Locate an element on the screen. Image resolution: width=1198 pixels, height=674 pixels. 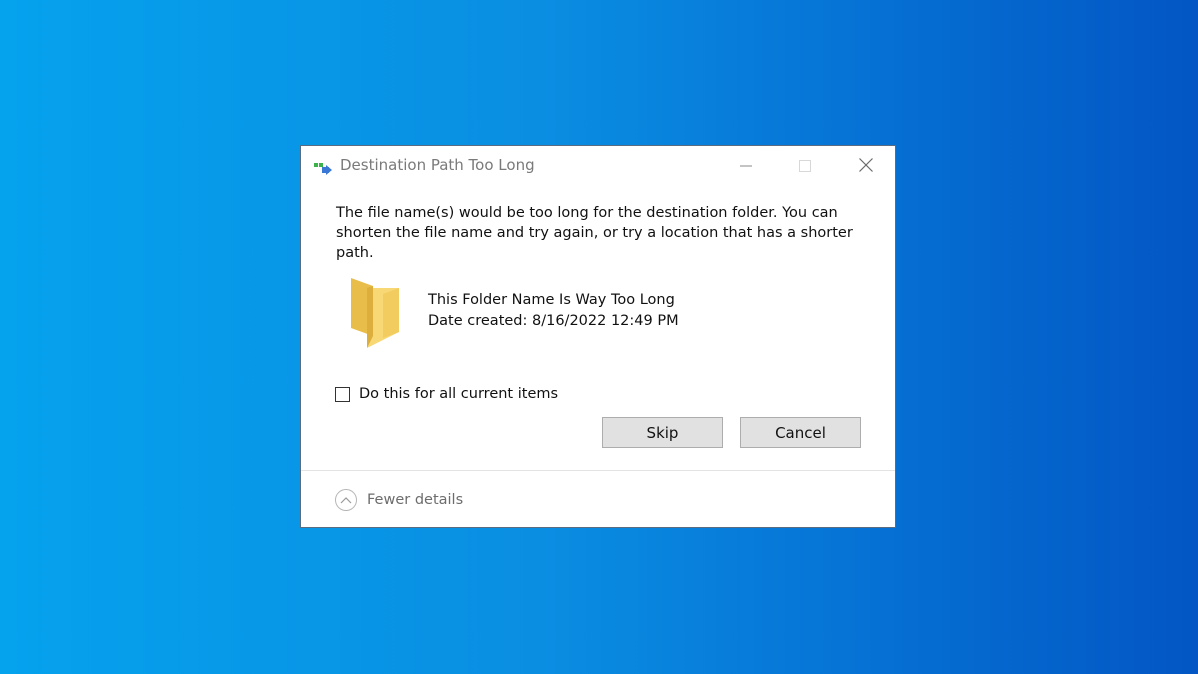
file-copy-icon is located at coordinates (323, 167).